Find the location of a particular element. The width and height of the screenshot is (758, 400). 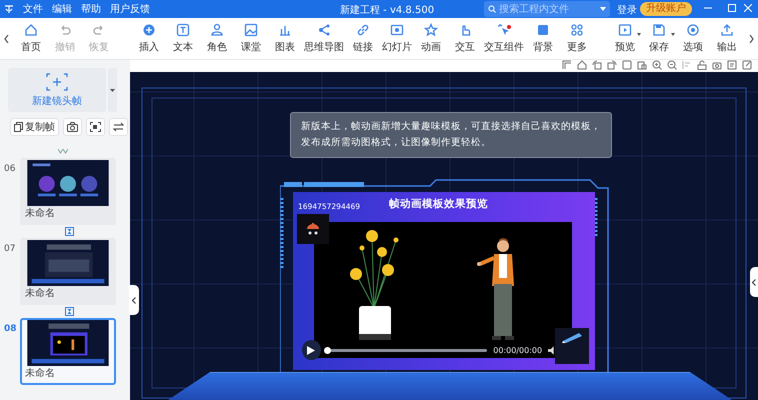

focus-plus-icon is located at coordinates (57, 81).